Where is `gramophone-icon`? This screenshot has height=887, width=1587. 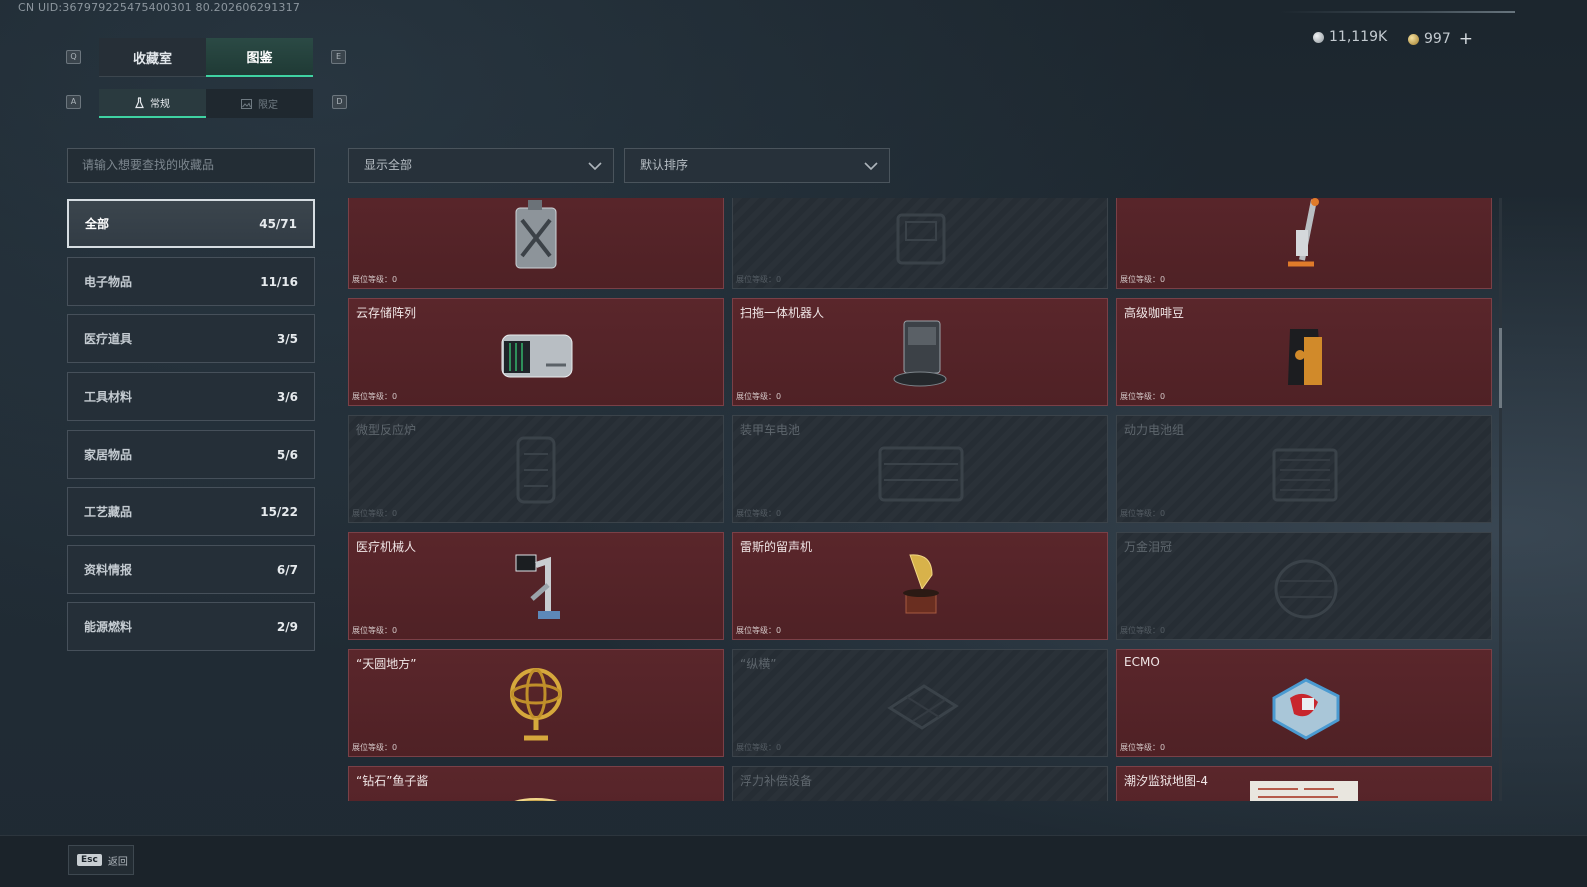
gramophone-icon is located at coordinates (921, 584).